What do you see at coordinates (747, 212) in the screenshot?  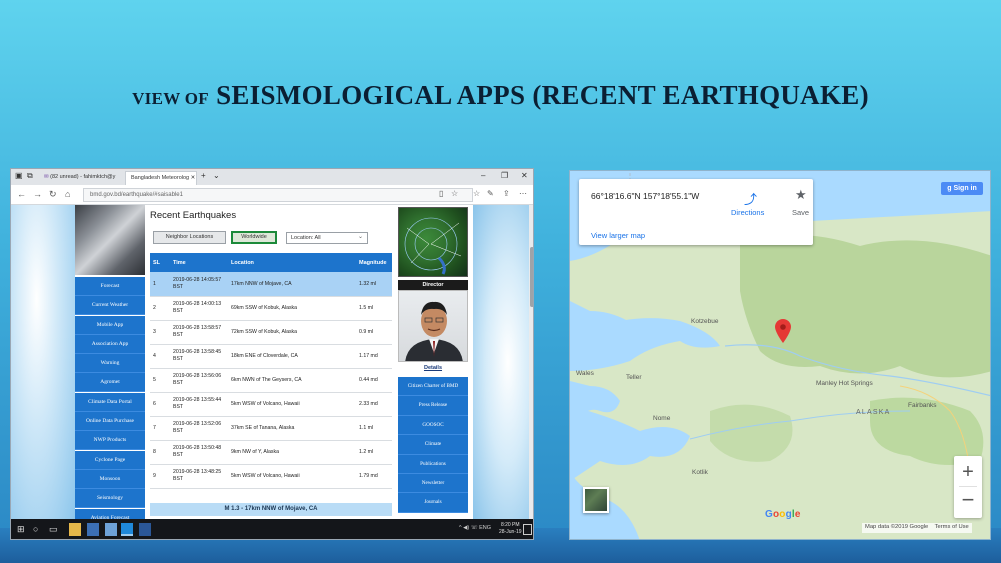 I see `directions-button: Directions` at bounding box center [747, 212].